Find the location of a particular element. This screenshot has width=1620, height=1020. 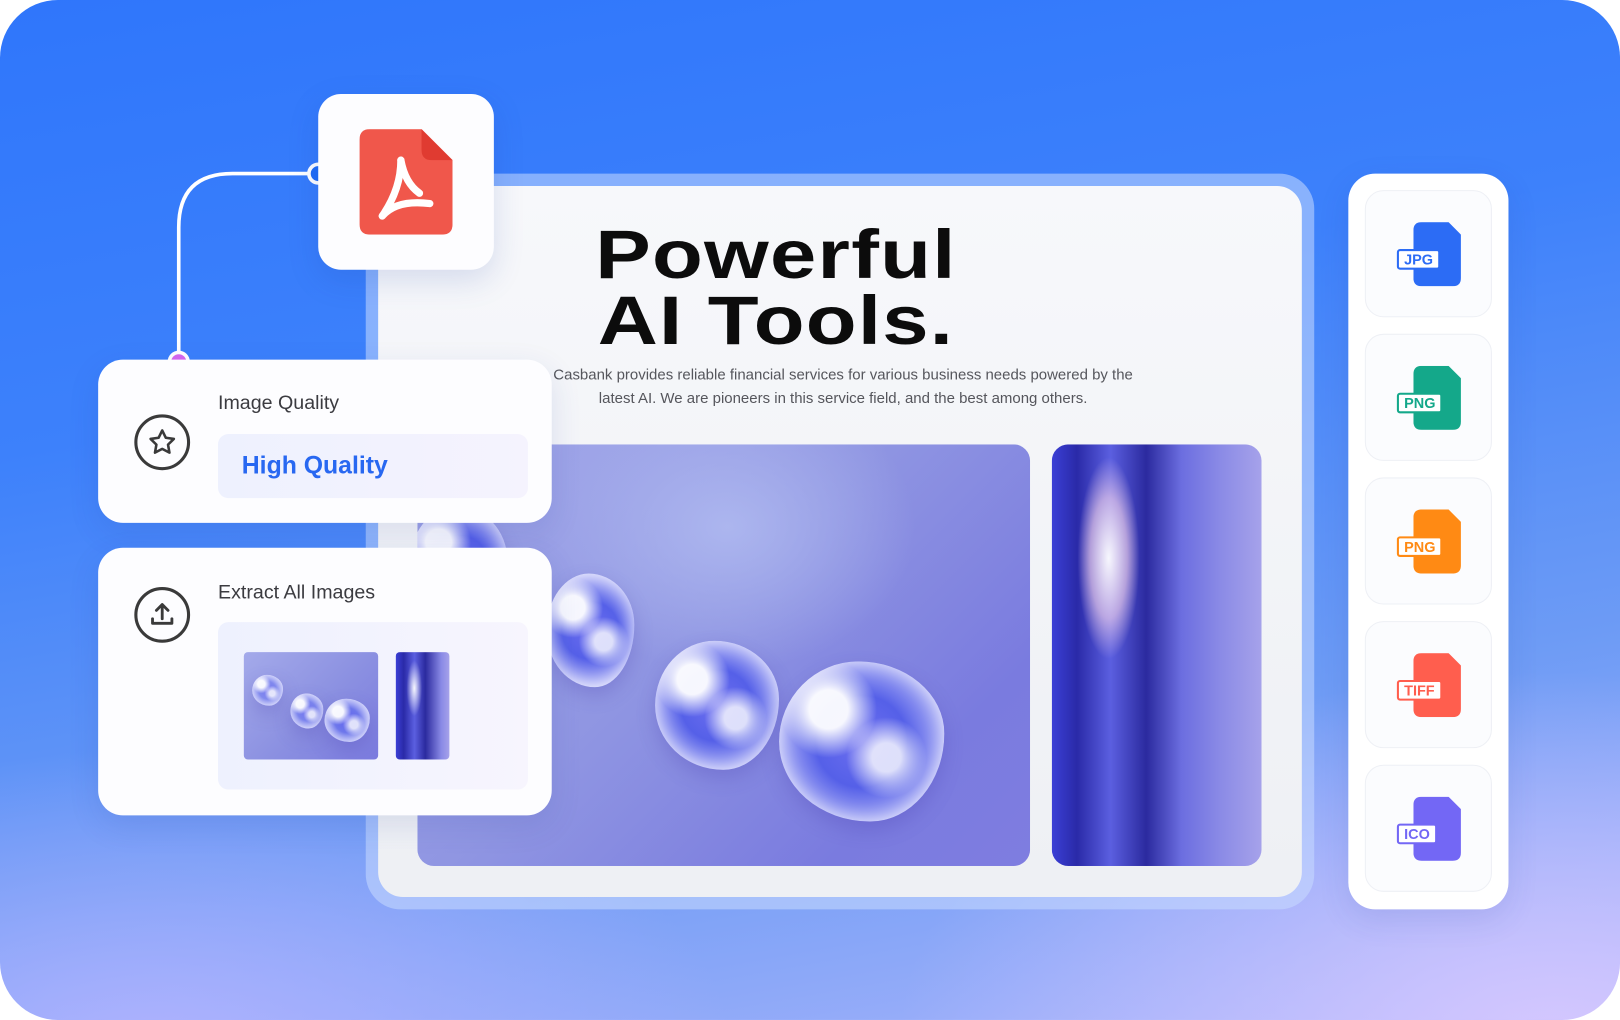

hero-title: Powerful AI Tools. is located at coordinates (819, 287).